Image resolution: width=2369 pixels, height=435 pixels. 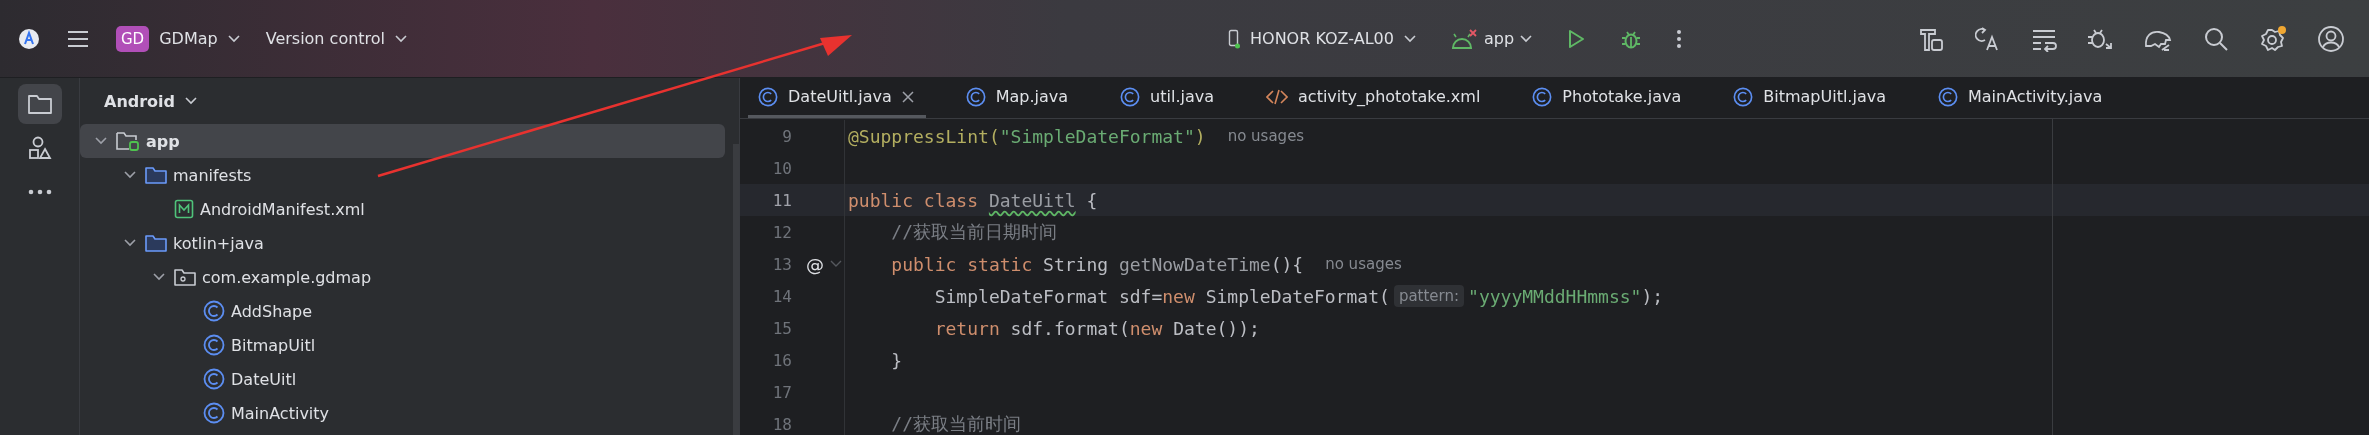 I want to click on code-text: String, so click(x=1076, y=264).